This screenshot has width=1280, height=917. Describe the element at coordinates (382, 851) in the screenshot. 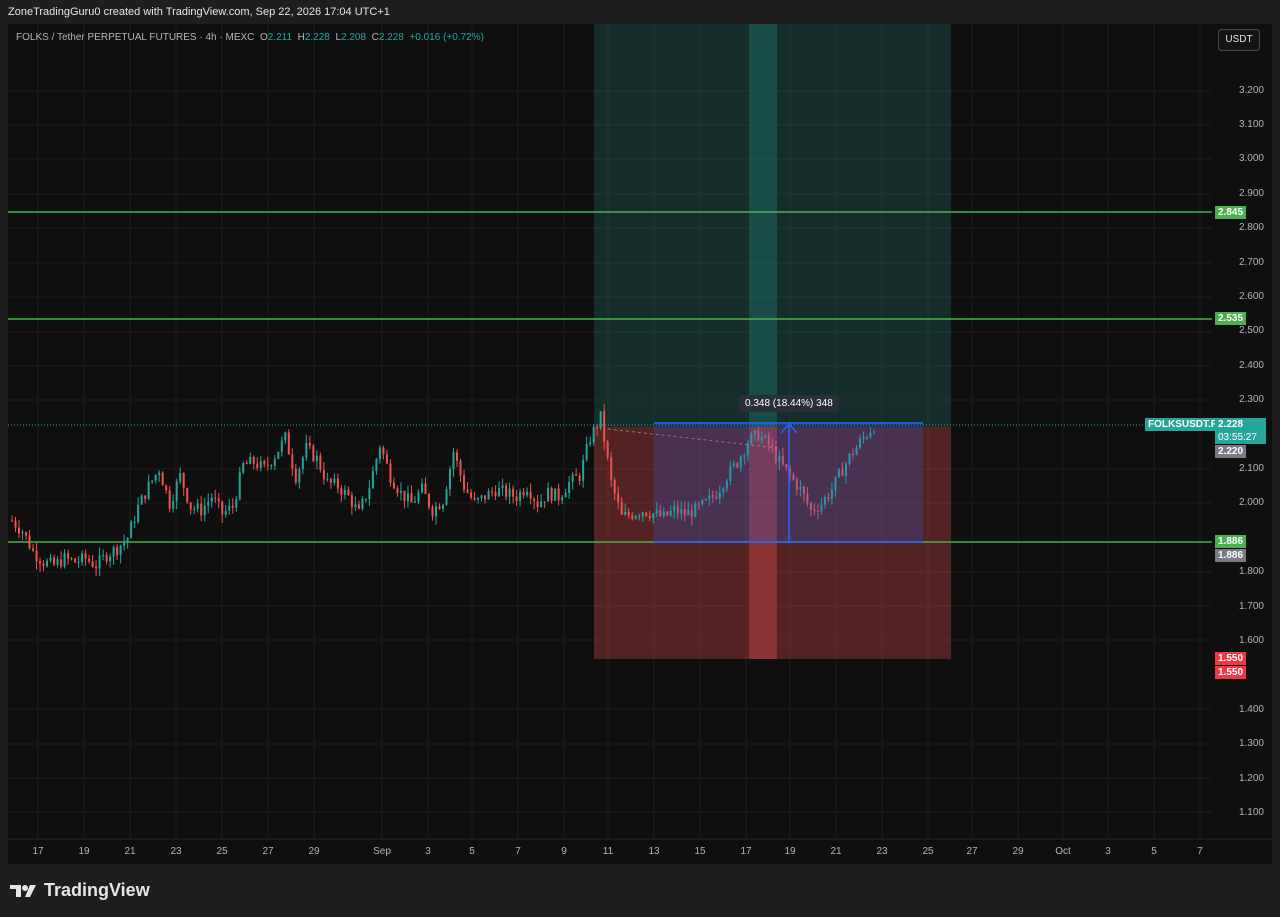

I see `time-label: Sep` at that location.